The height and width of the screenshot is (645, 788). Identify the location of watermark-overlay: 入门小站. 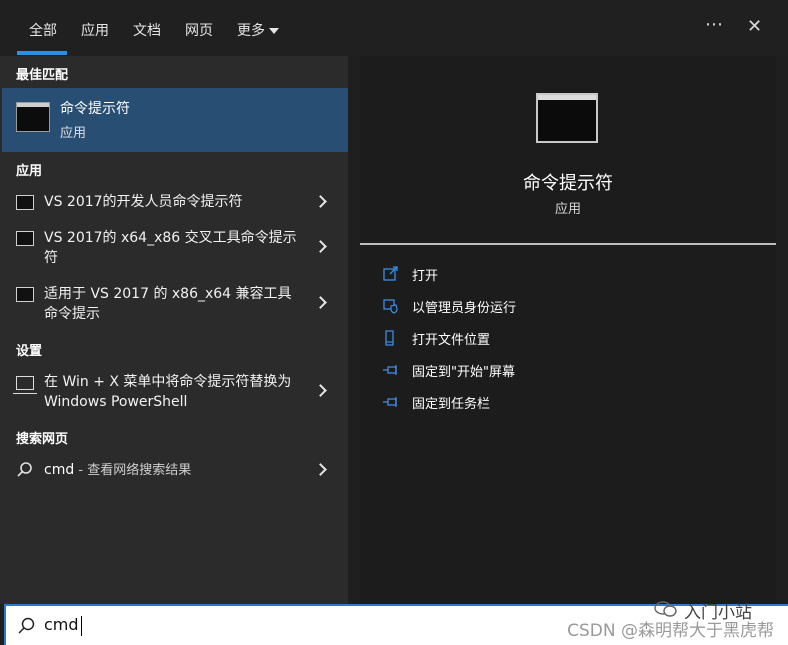
(718, 613).